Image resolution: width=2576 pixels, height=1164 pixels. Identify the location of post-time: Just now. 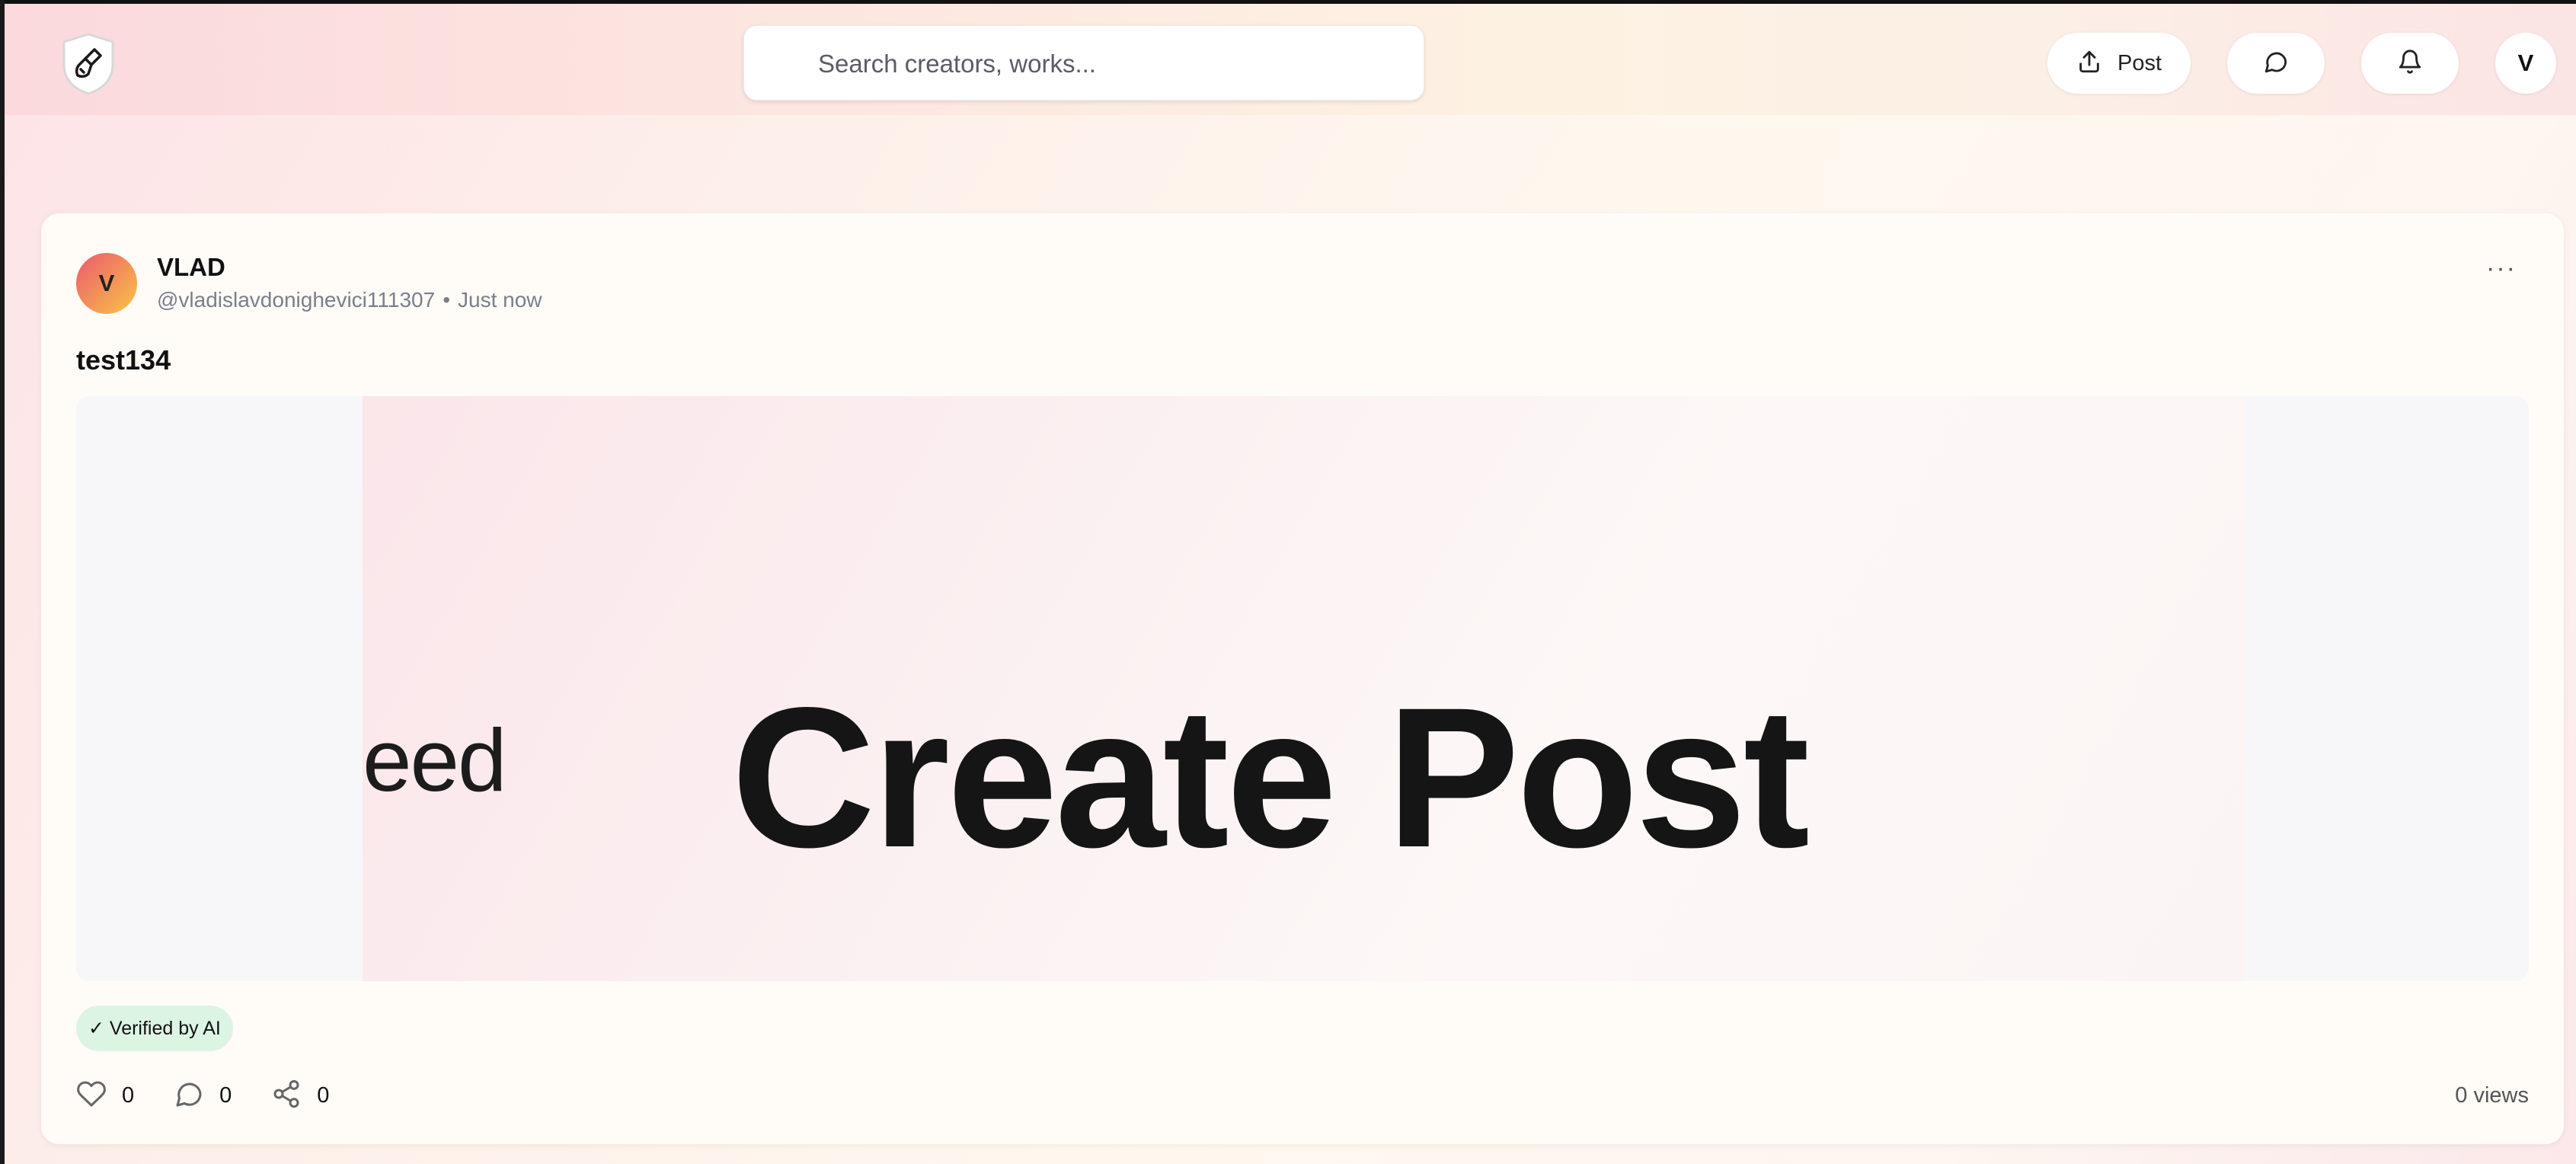
(500, 300).